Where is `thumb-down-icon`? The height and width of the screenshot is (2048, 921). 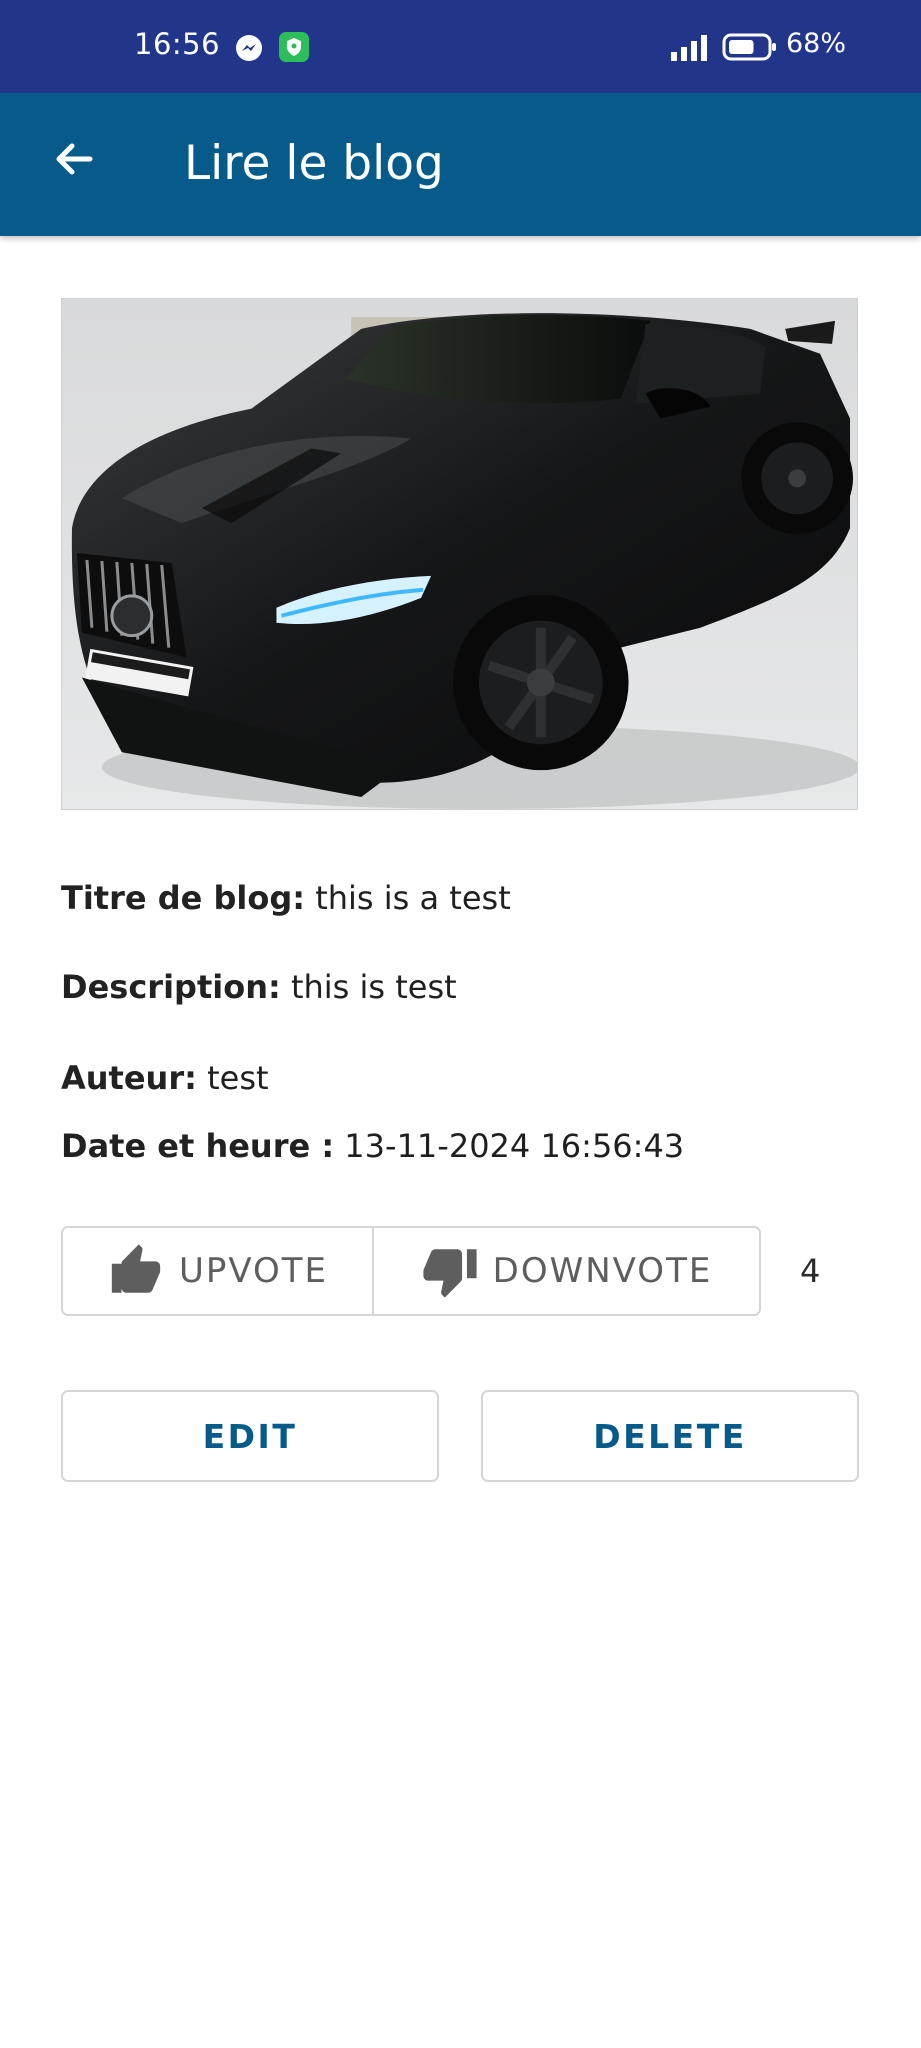
thumb-down-icon is located at coordinates (450, 1273).